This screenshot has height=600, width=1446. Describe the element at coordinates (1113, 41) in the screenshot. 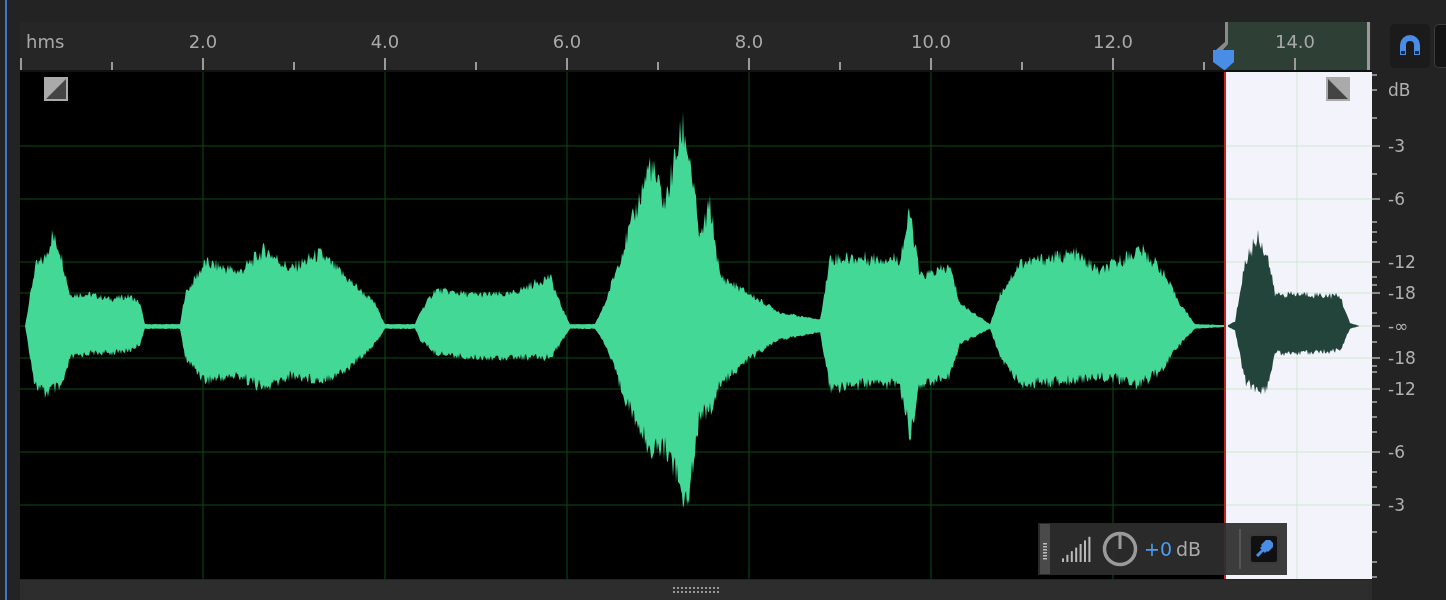

I see `time-label: 12.0` at that location.